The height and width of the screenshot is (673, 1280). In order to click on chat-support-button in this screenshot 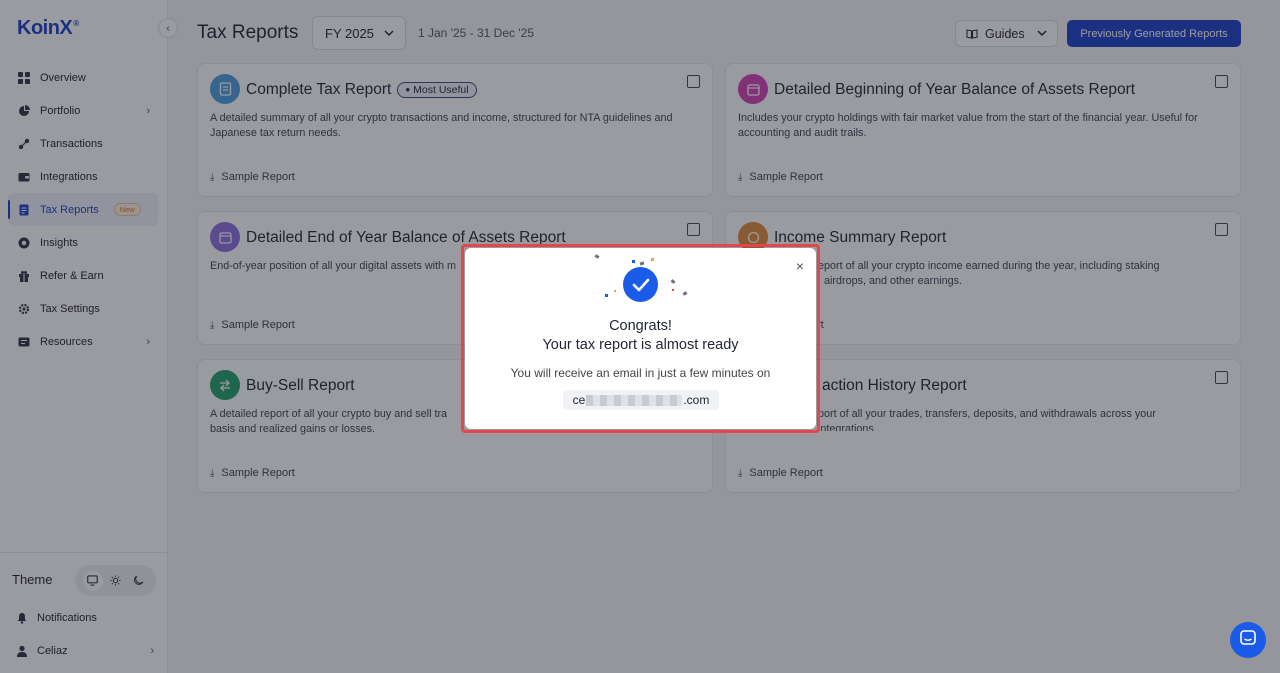, I will do `click(1248, 640)`.